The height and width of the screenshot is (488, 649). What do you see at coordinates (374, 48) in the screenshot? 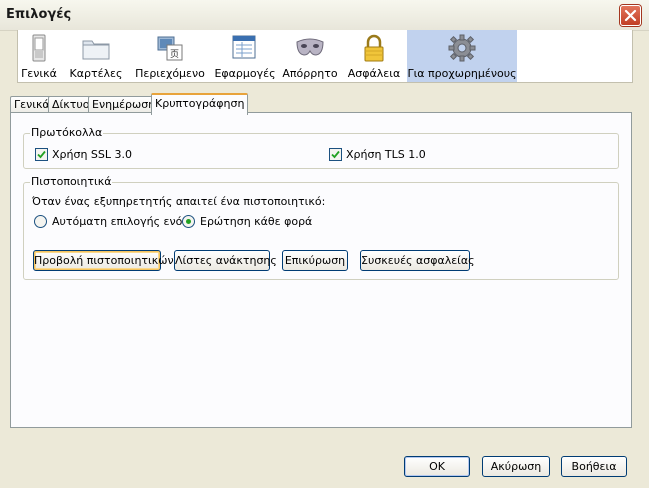
I see `security-lock-icon` at bounding box center [374, 48].